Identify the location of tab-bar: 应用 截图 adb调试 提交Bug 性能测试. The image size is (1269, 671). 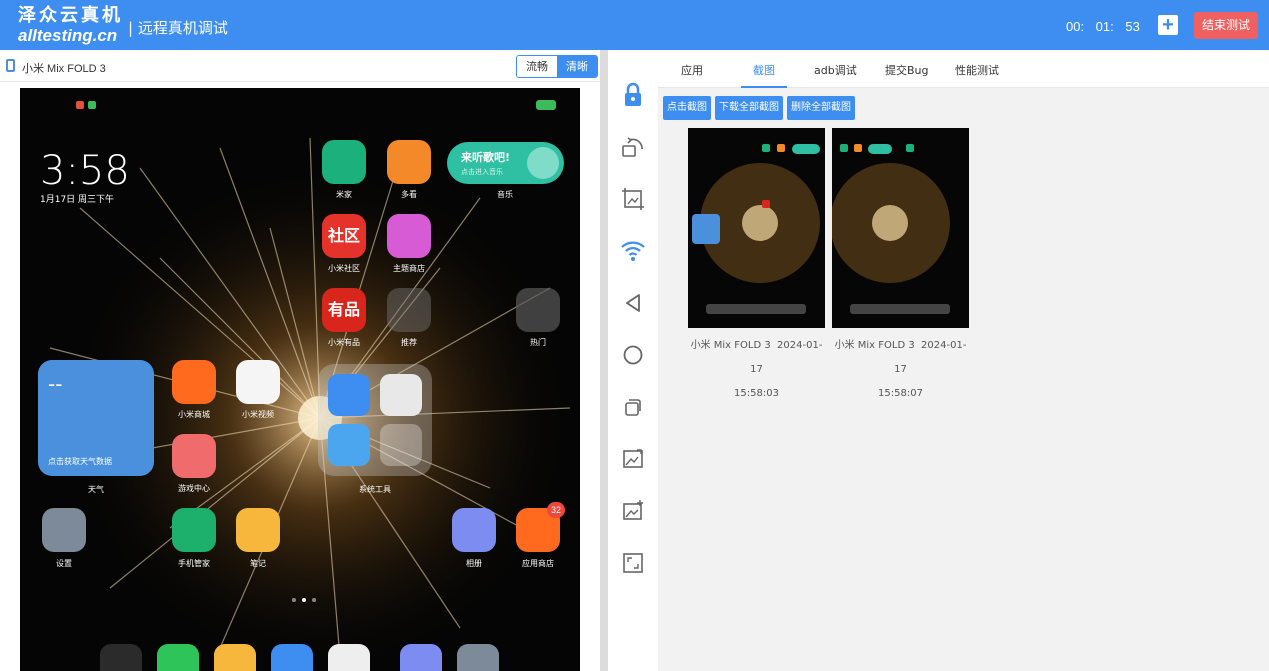
(963, 69).